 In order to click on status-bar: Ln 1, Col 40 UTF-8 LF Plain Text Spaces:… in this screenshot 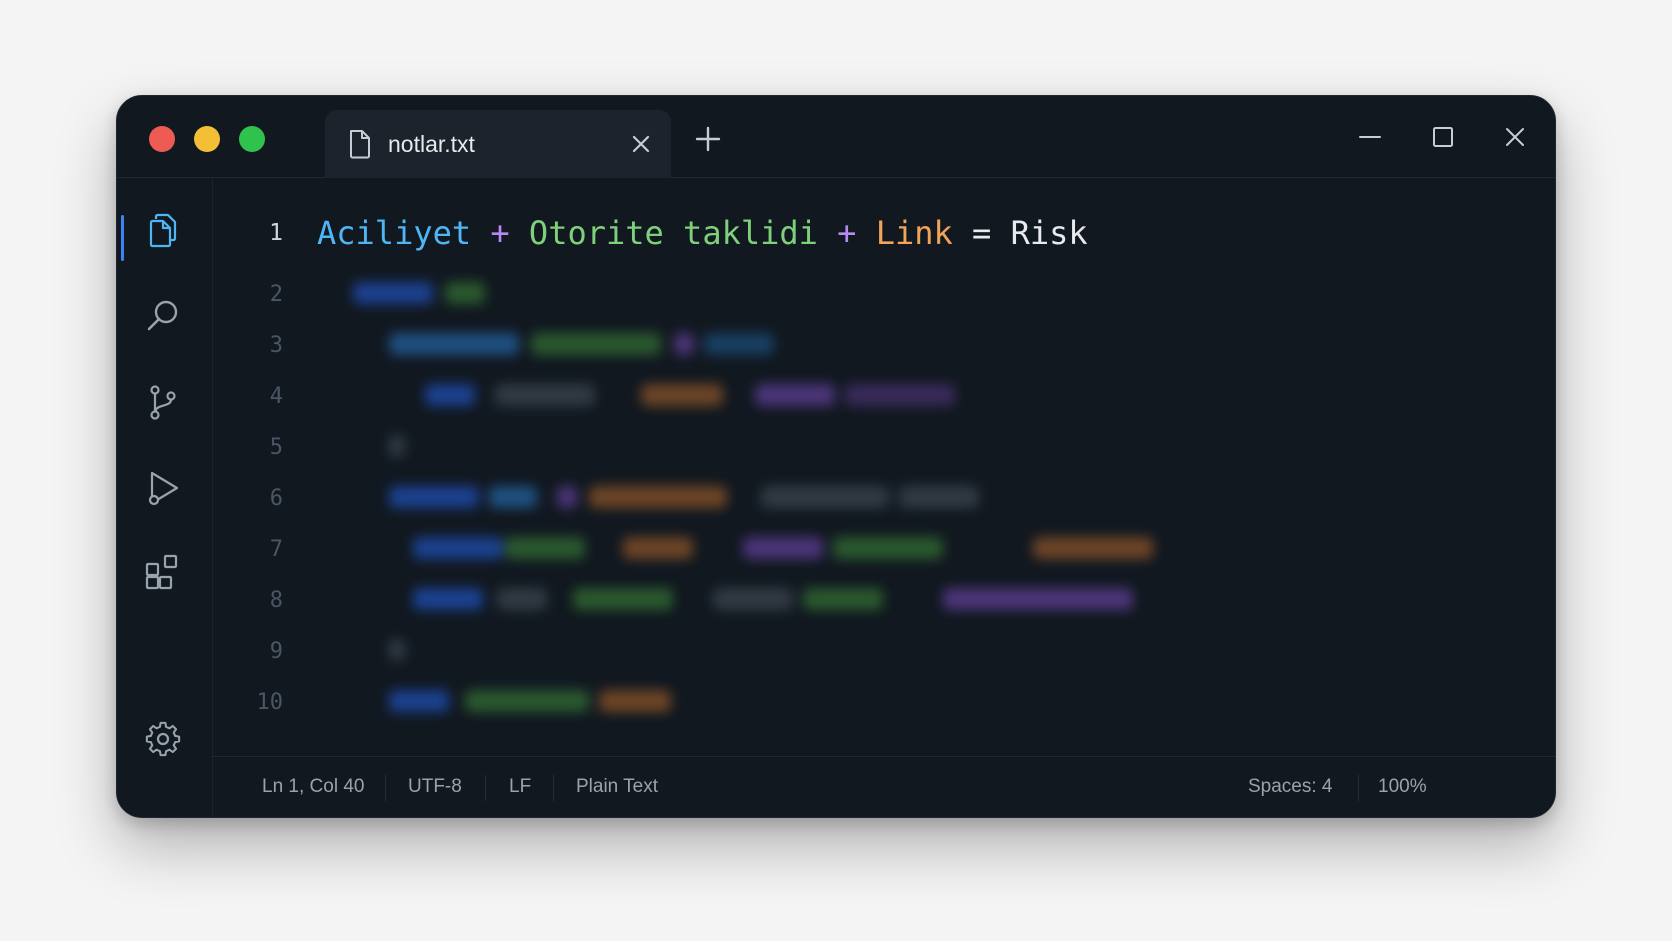, I will do `click(884, 786)`.